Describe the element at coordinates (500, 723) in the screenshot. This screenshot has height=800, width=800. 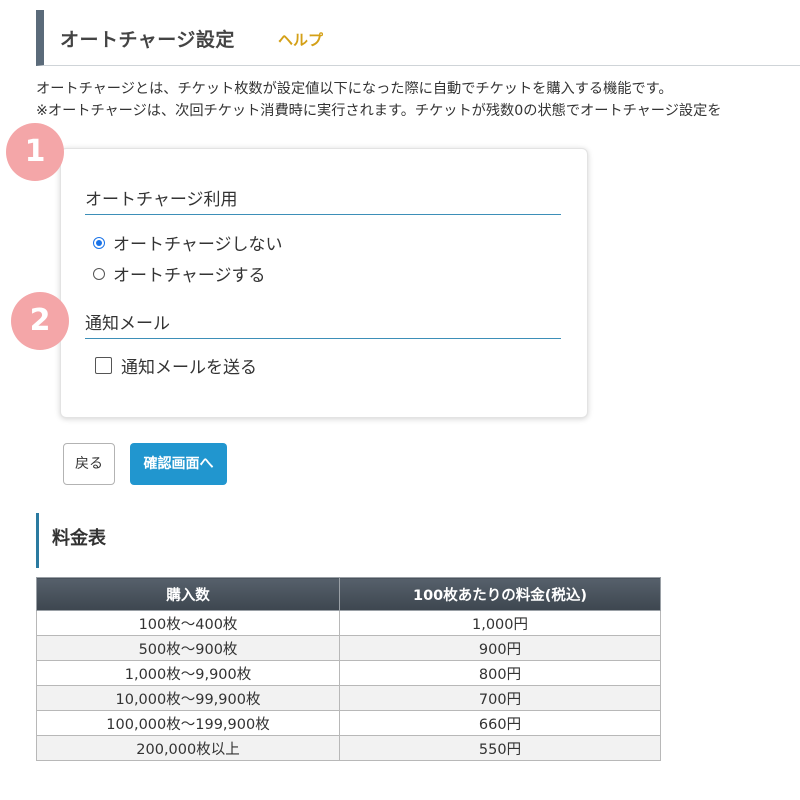
I see `price-cell: 660円` at that location.